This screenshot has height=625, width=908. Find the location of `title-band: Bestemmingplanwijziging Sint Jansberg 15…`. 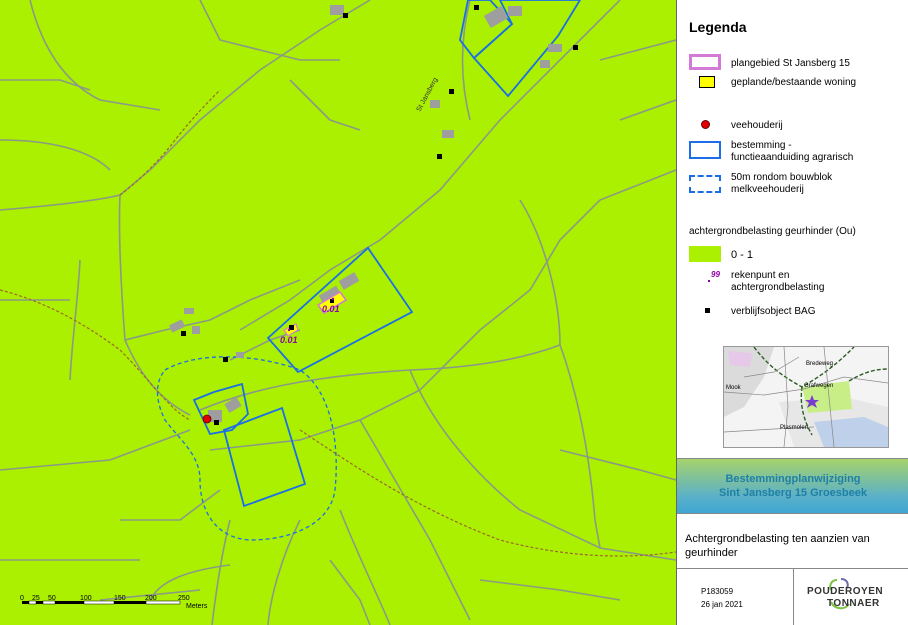

title-band: Bestemmingplanwijziging Sint Jansberg 15… is located at coordinates (792, 486).